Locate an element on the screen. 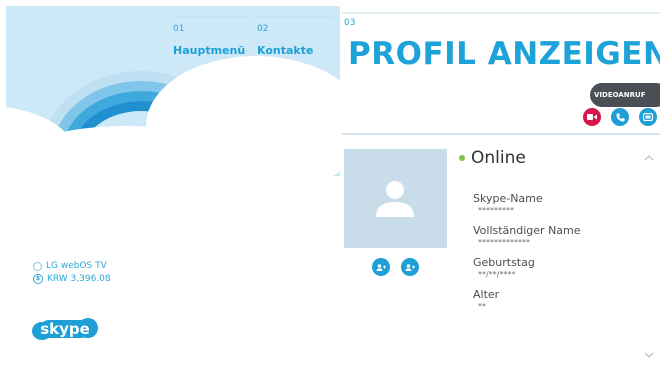 This screenshot has height=371, width=660. device-line: LG webOS TV is located at coordinates (70, 266).